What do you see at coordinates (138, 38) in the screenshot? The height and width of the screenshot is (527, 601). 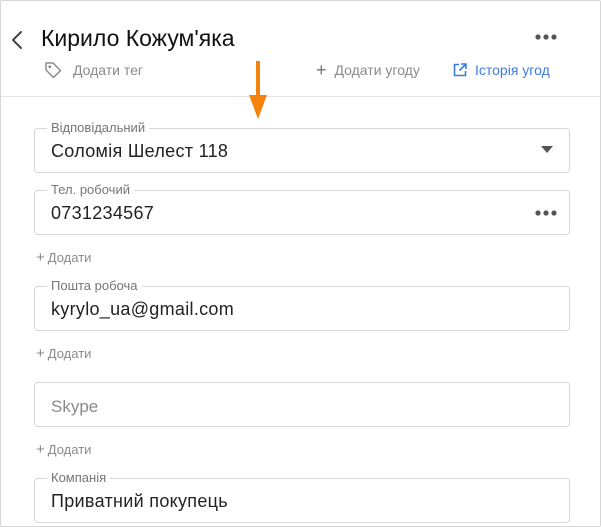 I see `page-title: Кирило Кожум'яка` at bounding box center [138, 38].